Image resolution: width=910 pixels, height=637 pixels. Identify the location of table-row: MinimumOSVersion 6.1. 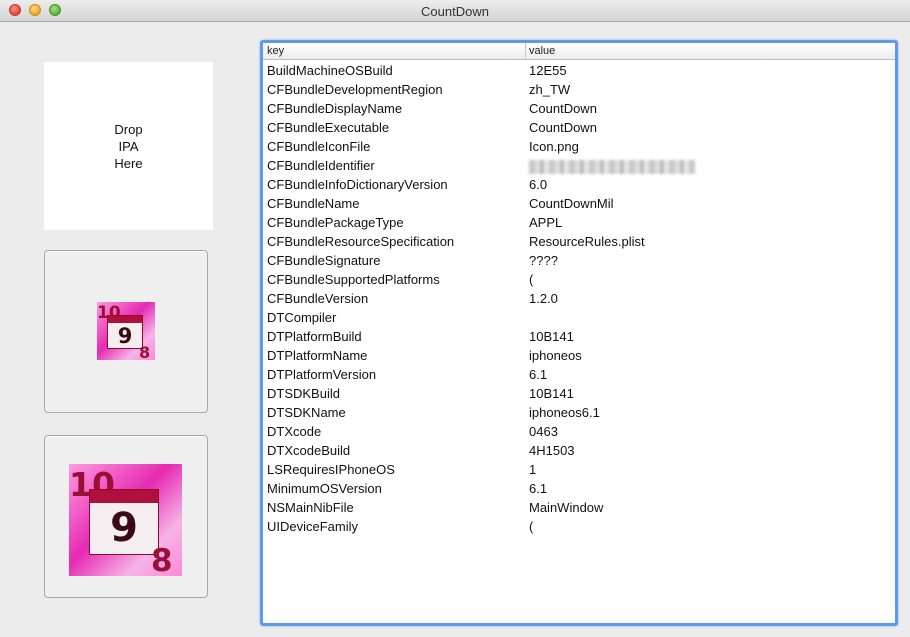
(579, 488).